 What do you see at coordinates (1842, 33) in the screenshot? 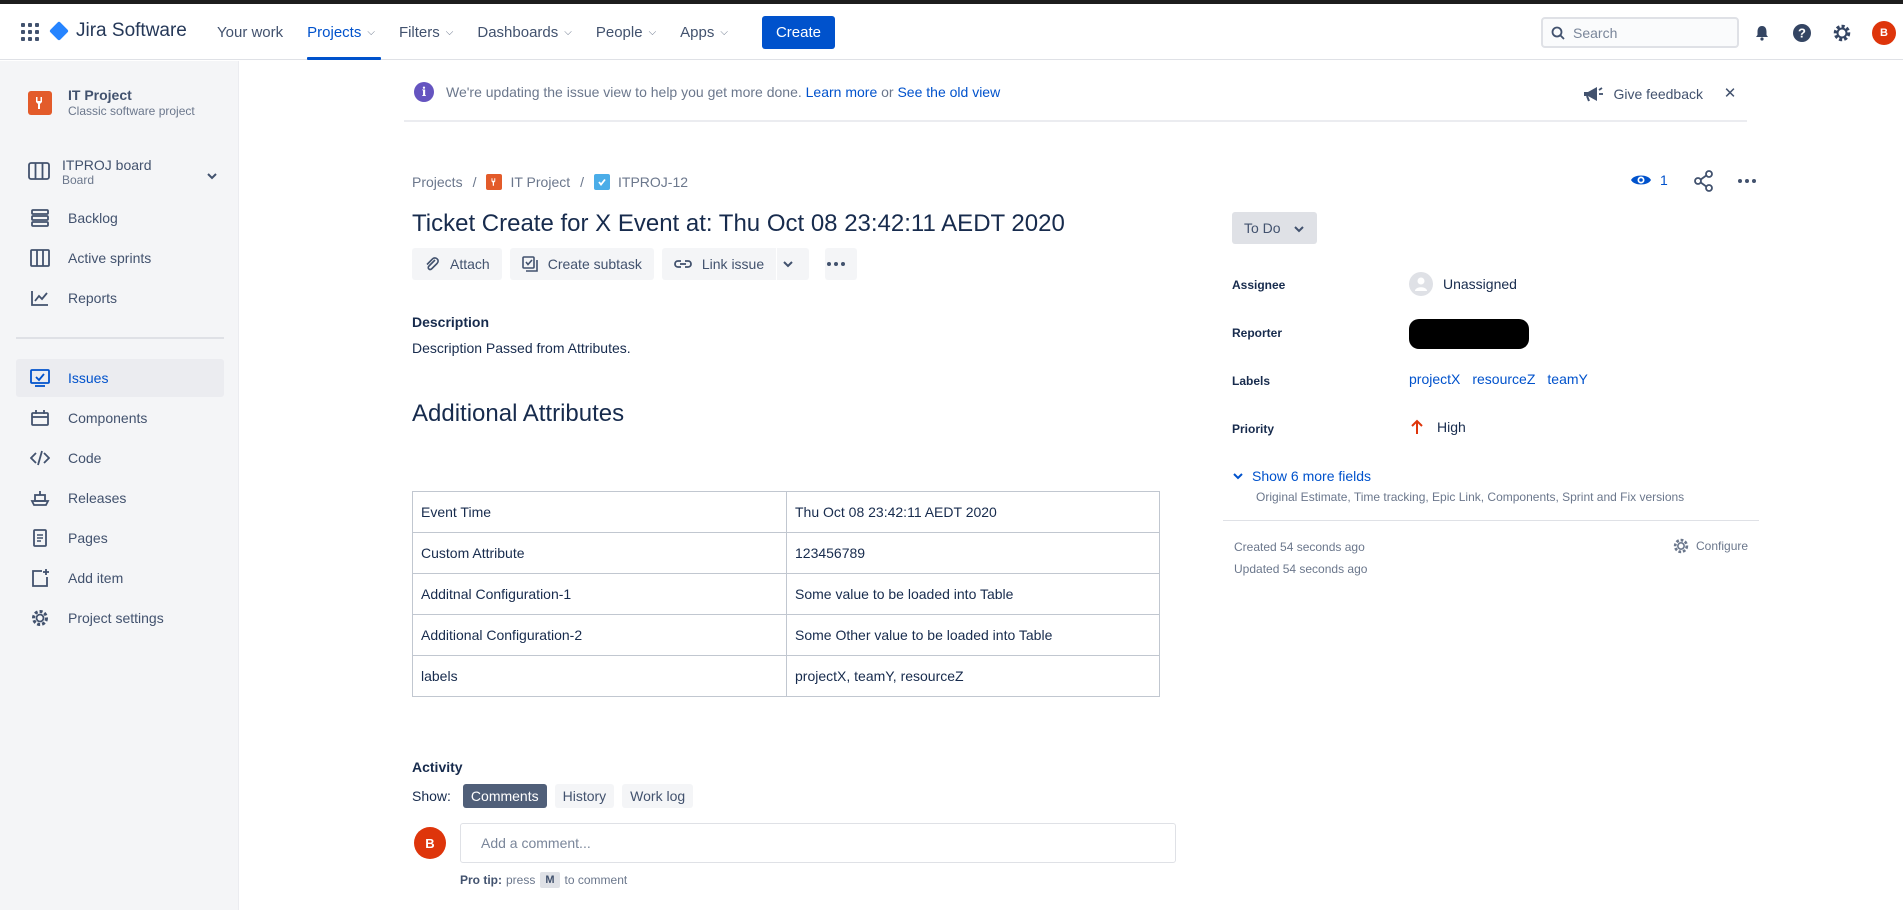
I see `gear-icon` at bounding box center [1842, 33].